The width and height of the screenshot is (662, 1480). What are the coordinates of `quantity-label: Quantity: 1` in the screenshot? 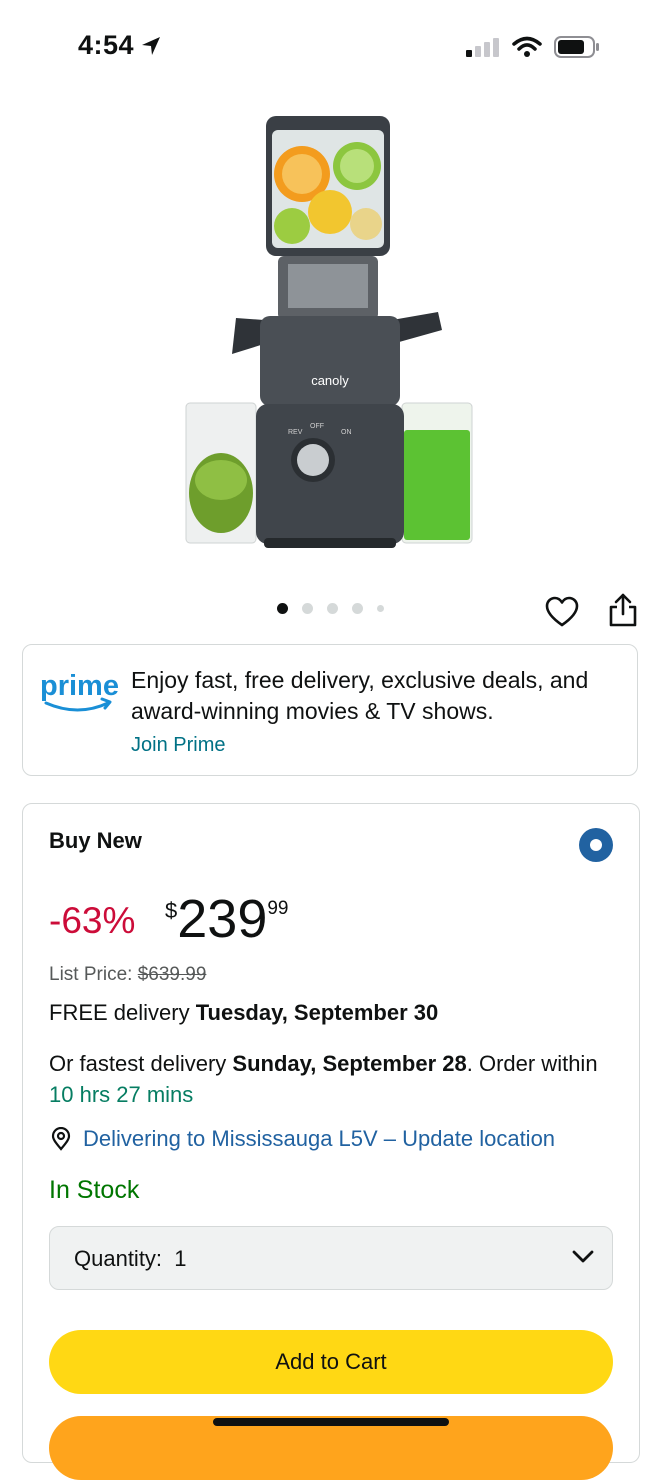 It's located at (130, 1259).